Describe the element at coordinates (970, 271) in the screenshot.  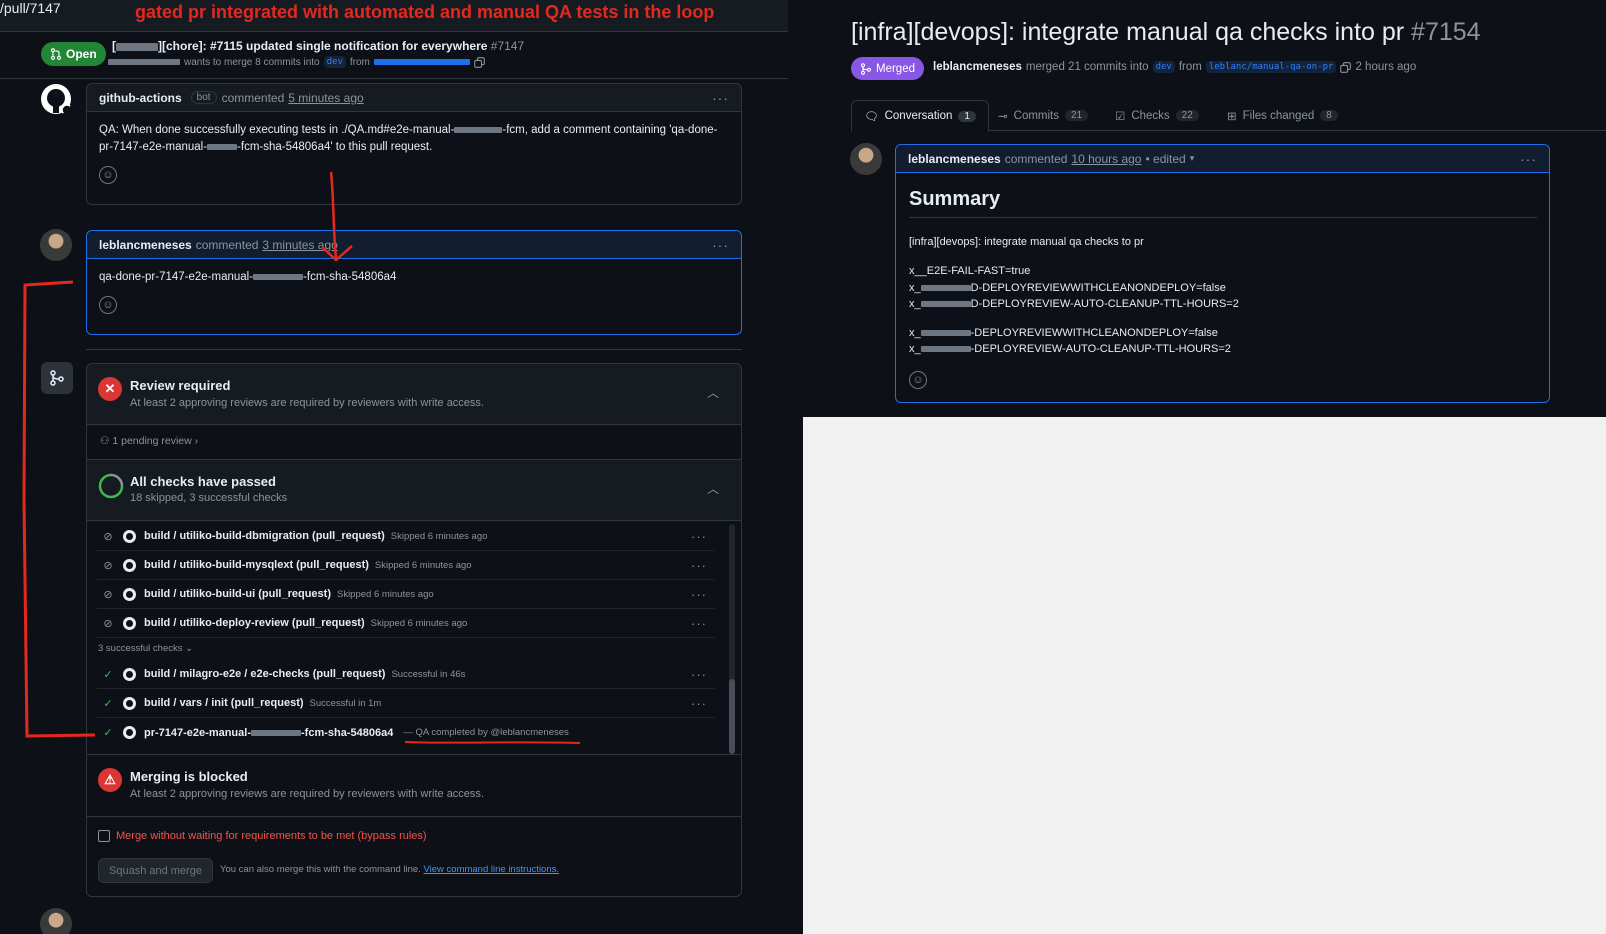
I see `summary-line: x__E2E-FAIL-FAST=true` at that location.